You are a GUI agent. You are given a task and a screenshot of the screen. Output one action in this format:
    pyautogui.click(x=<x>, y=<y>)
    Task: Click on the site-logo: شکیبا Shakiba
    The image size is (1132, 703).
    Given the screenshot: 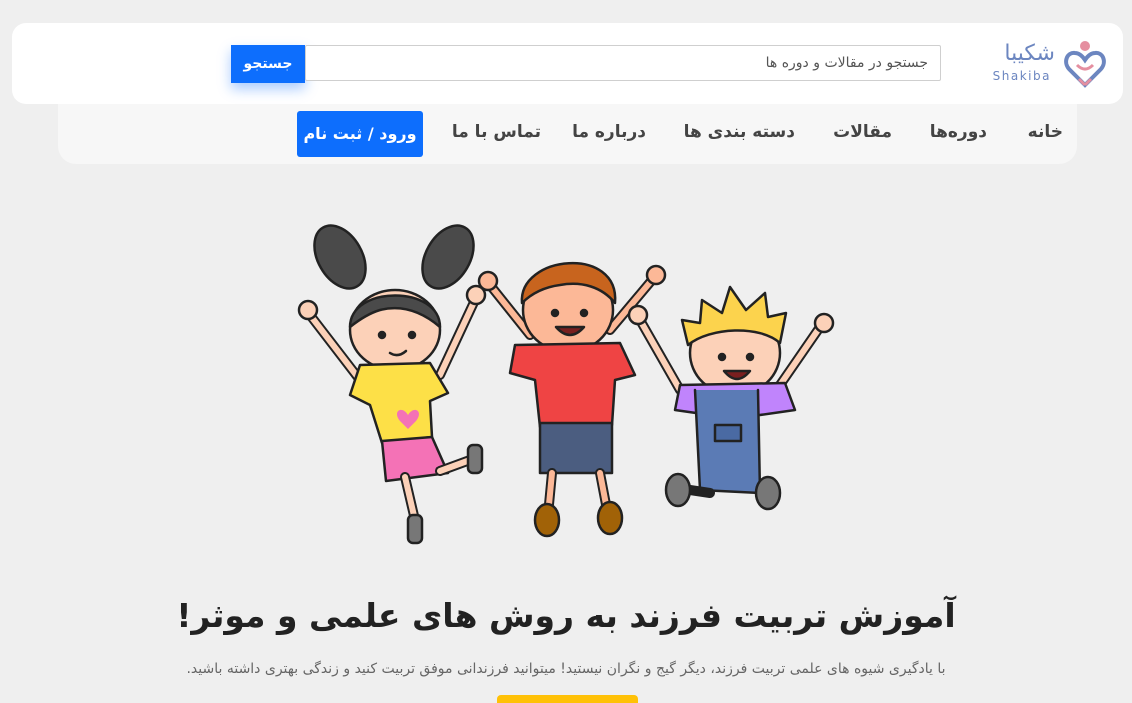 What is the action you would take?
    pyautogui.click(x=1042, y=64)
    